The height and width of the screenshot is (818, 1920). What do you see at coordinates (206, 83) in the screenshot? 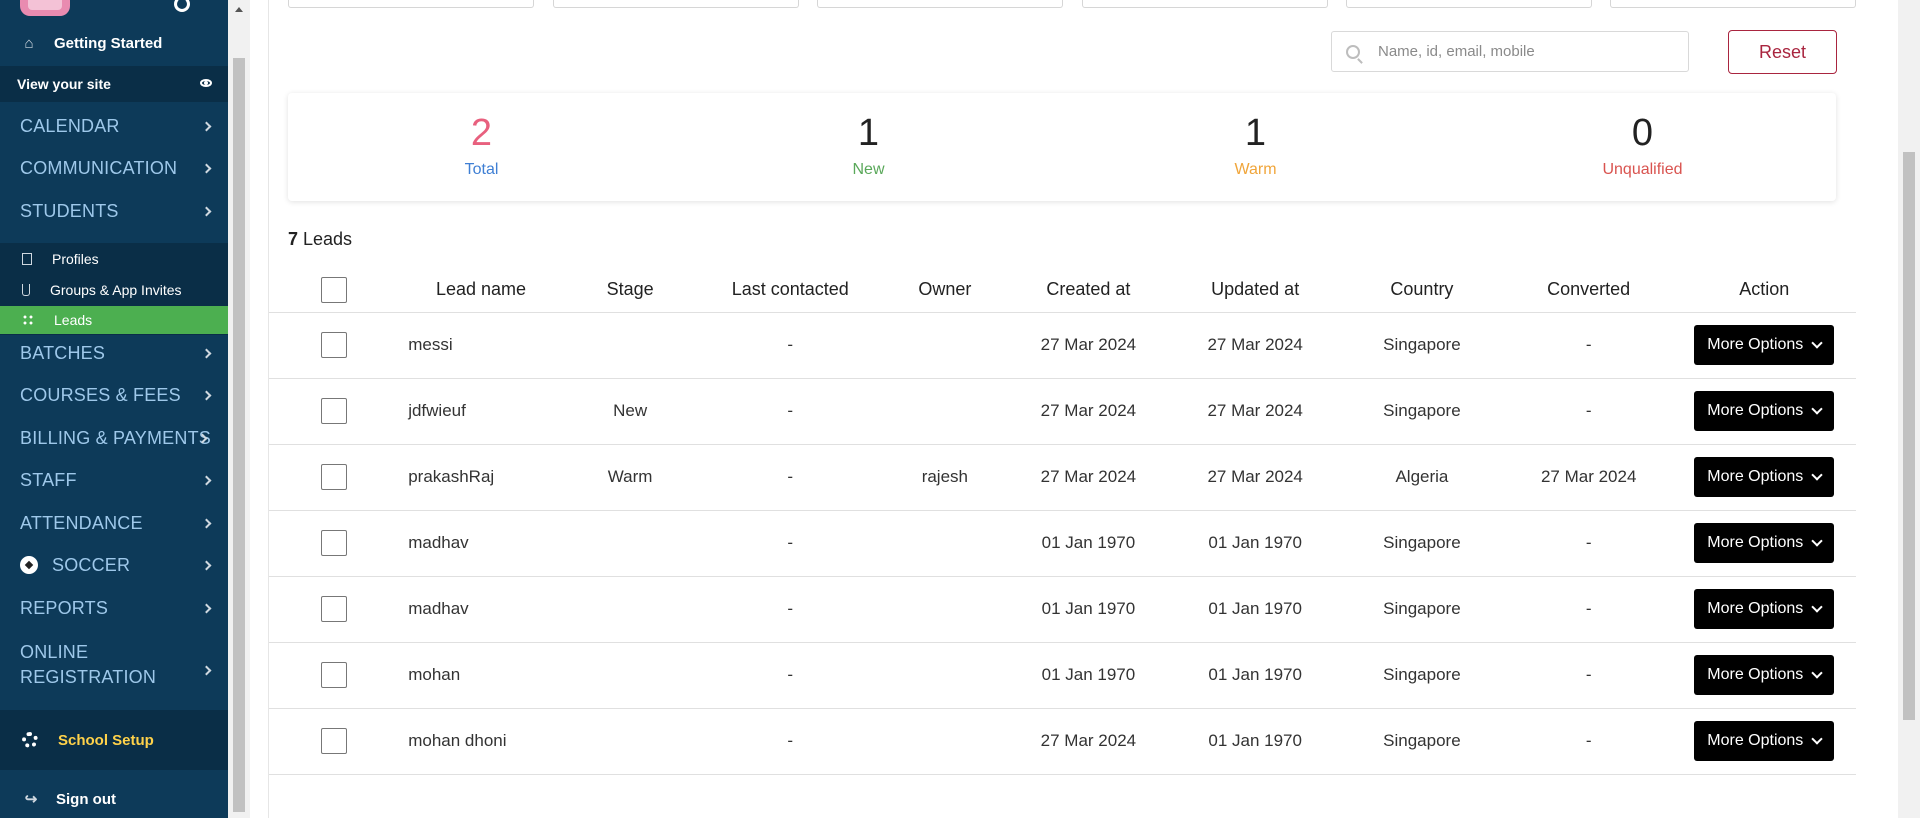
I see `eye-icon` at bounding box center [206, 83].